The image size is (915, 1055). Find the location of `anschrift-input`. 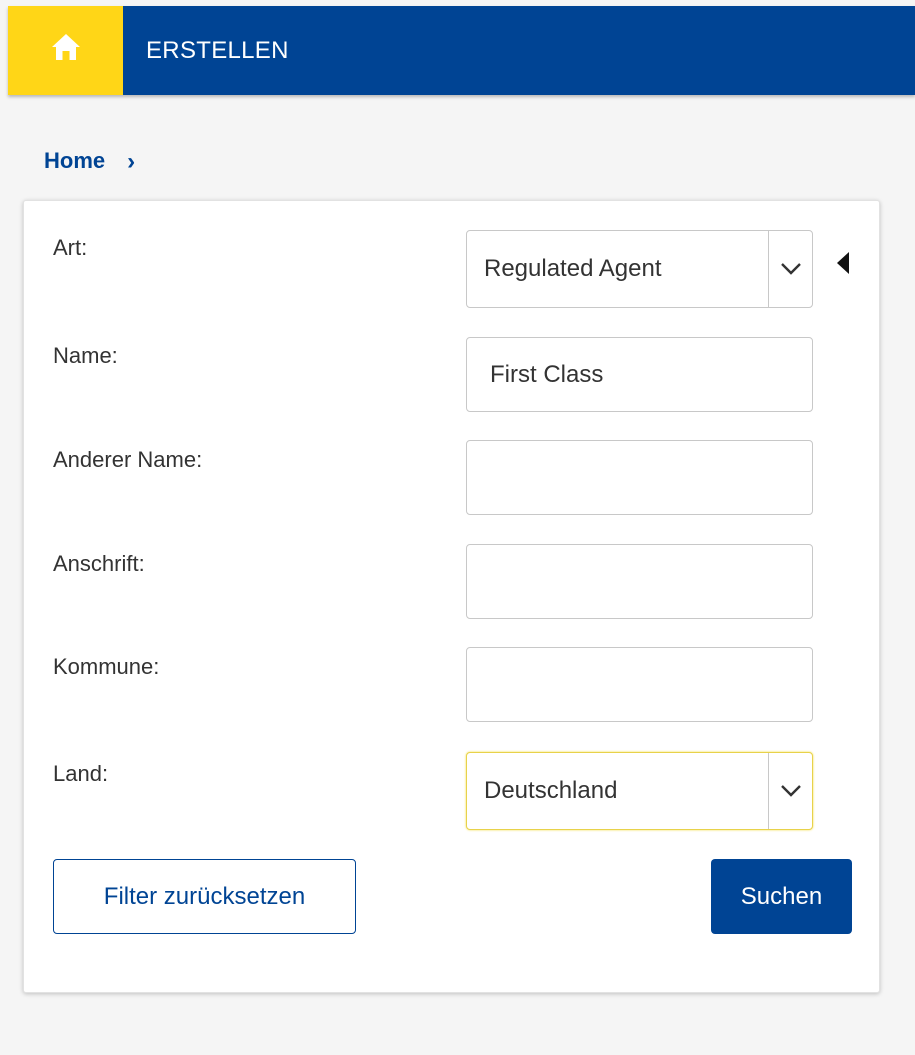

anschrift-input is located at coordinates (639, 581).